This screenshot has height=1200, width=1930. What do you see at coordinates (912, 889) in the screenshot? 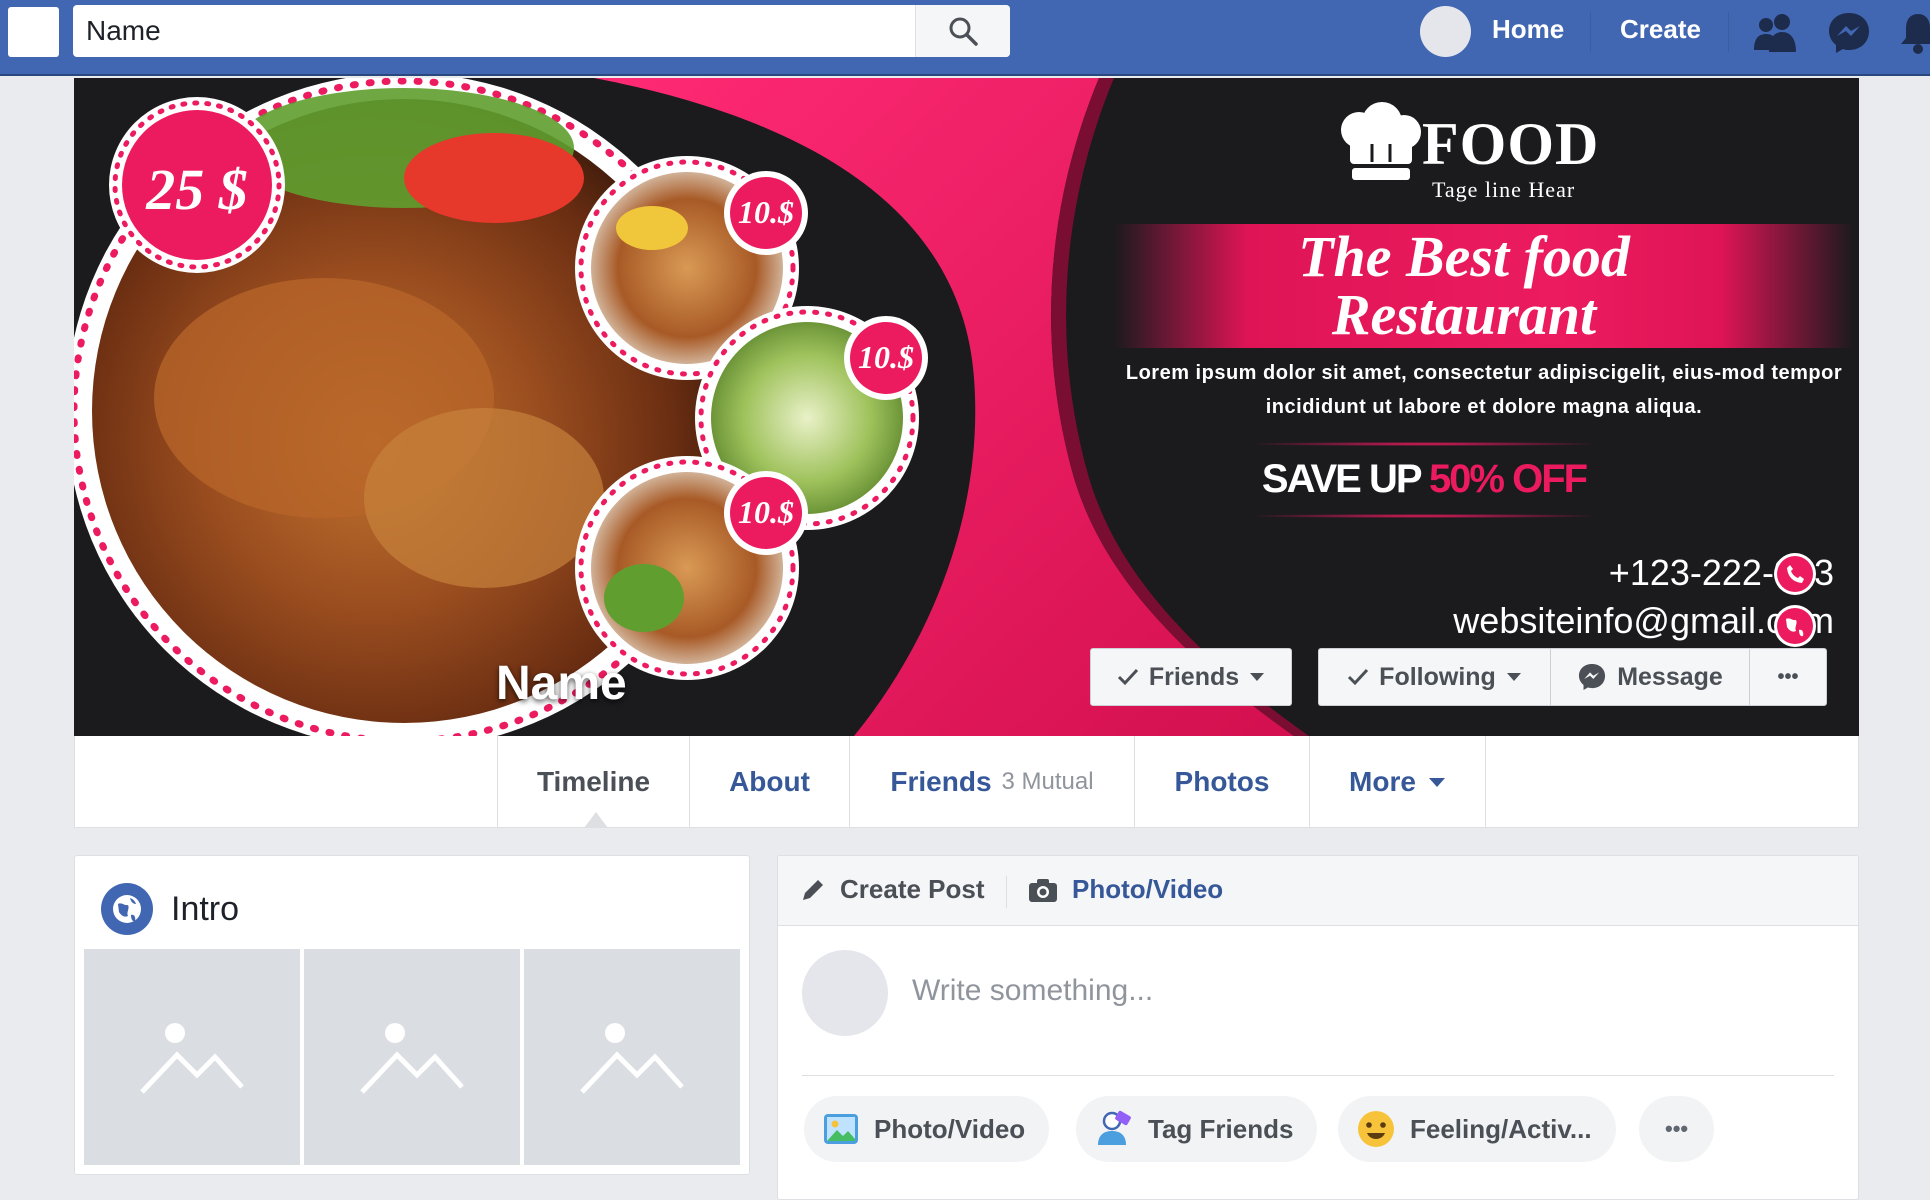
I see `create-post-label: Create Post` at bounding box center [912, 889].